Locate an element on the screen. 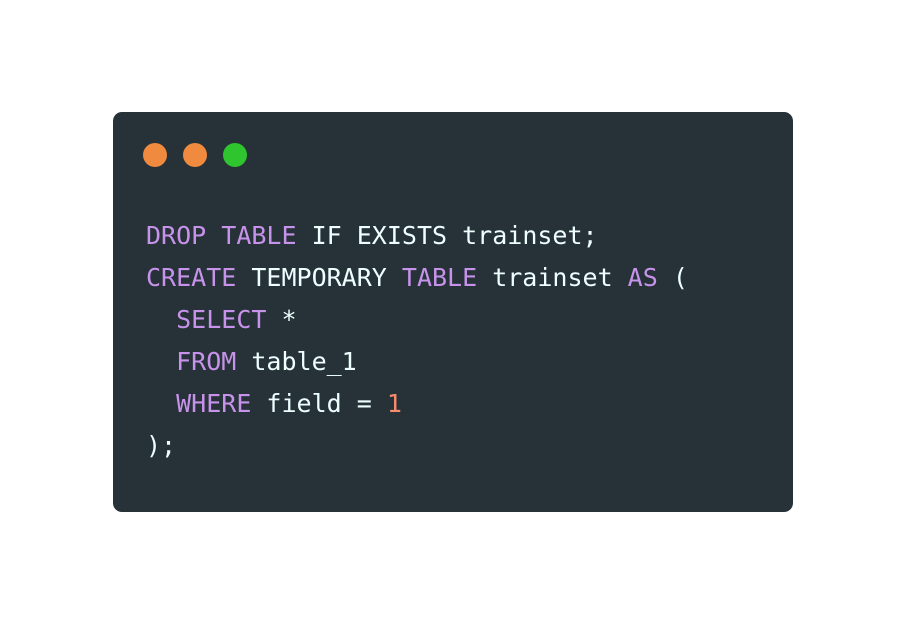  sql-text: trainset is located at coordinates (552, 277).